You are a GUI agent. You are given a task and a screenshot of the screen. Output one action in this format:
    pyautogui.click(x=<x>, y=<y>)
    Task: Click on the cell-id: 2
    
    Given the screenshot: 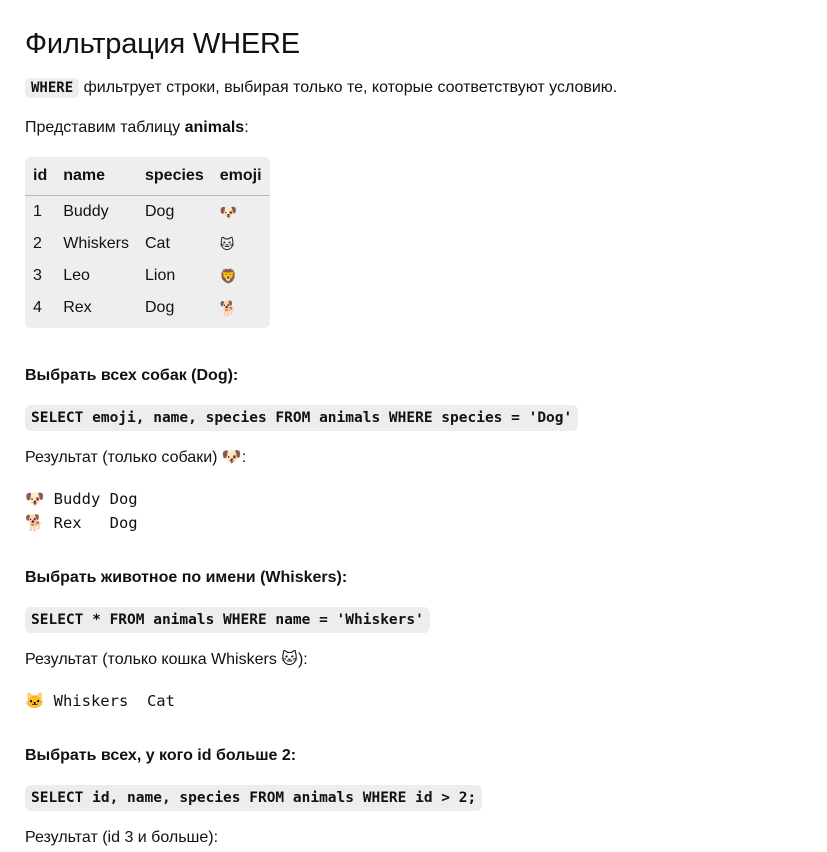 What is the action you would take?
    pyautogui.click(x=37, y=243)
    